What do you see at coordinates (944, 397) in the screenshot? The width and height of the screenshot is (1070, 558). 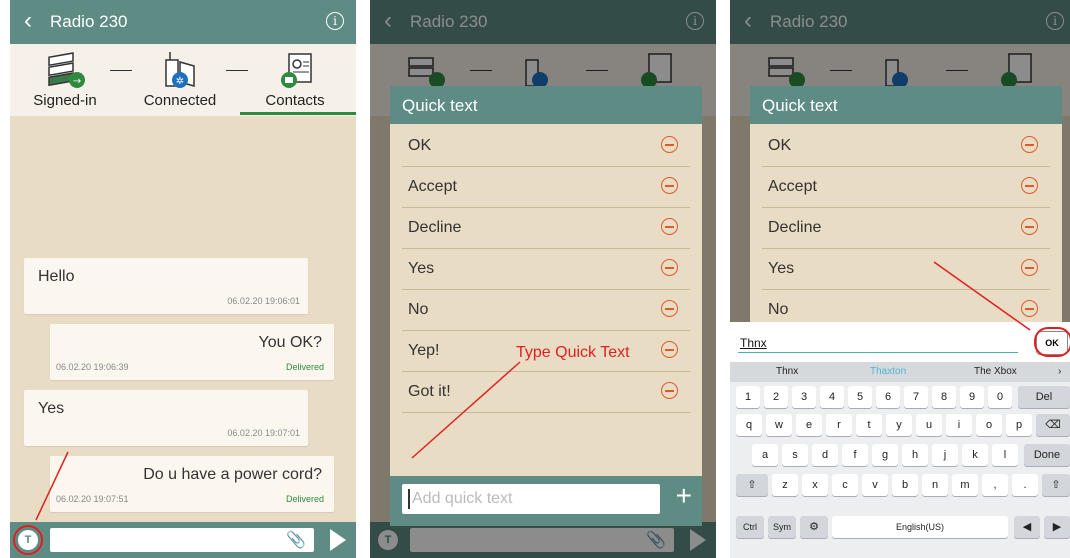 I see `key: 8` at bounding box center [944, 397].